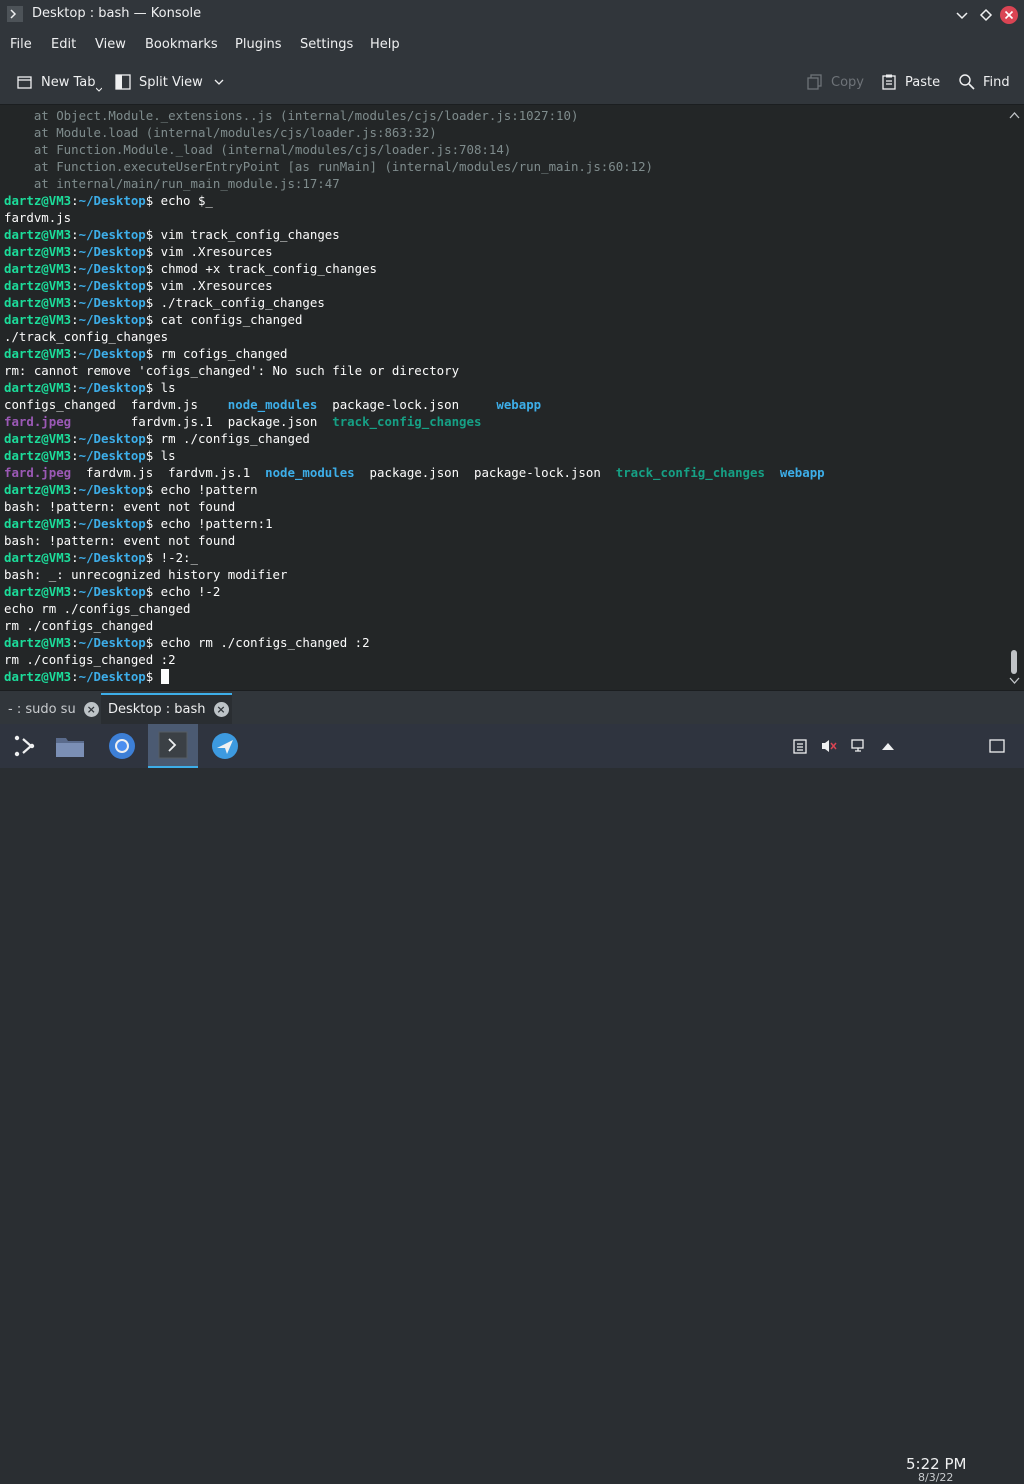 Image resolution: width=1024 pixels, height=1484 pixels. Describe the element at coordinates (181, 44) in the screenshot. I see `menu-bookmarks: Bookmarks` at that location.